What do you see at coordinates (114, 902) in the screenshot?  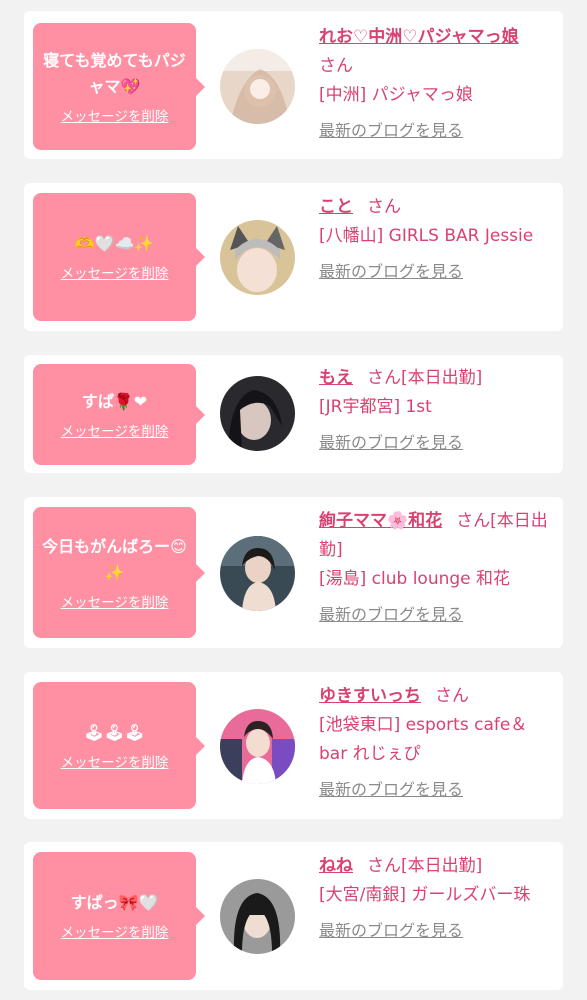 I see `message-text: すぱっ🎀🤍` at bounding box center [114, 902].